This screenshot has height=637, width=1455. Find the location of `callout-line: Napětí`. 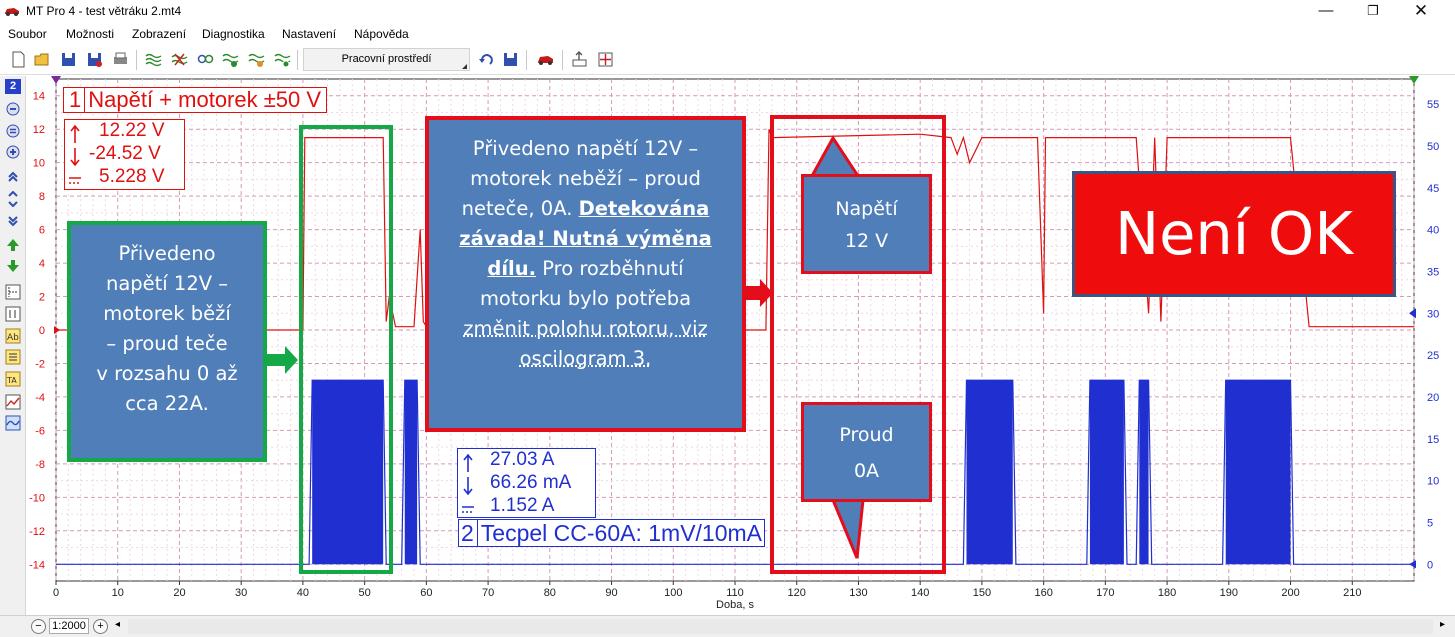

callout-line: Napětí is located at coordinates (866, 209).